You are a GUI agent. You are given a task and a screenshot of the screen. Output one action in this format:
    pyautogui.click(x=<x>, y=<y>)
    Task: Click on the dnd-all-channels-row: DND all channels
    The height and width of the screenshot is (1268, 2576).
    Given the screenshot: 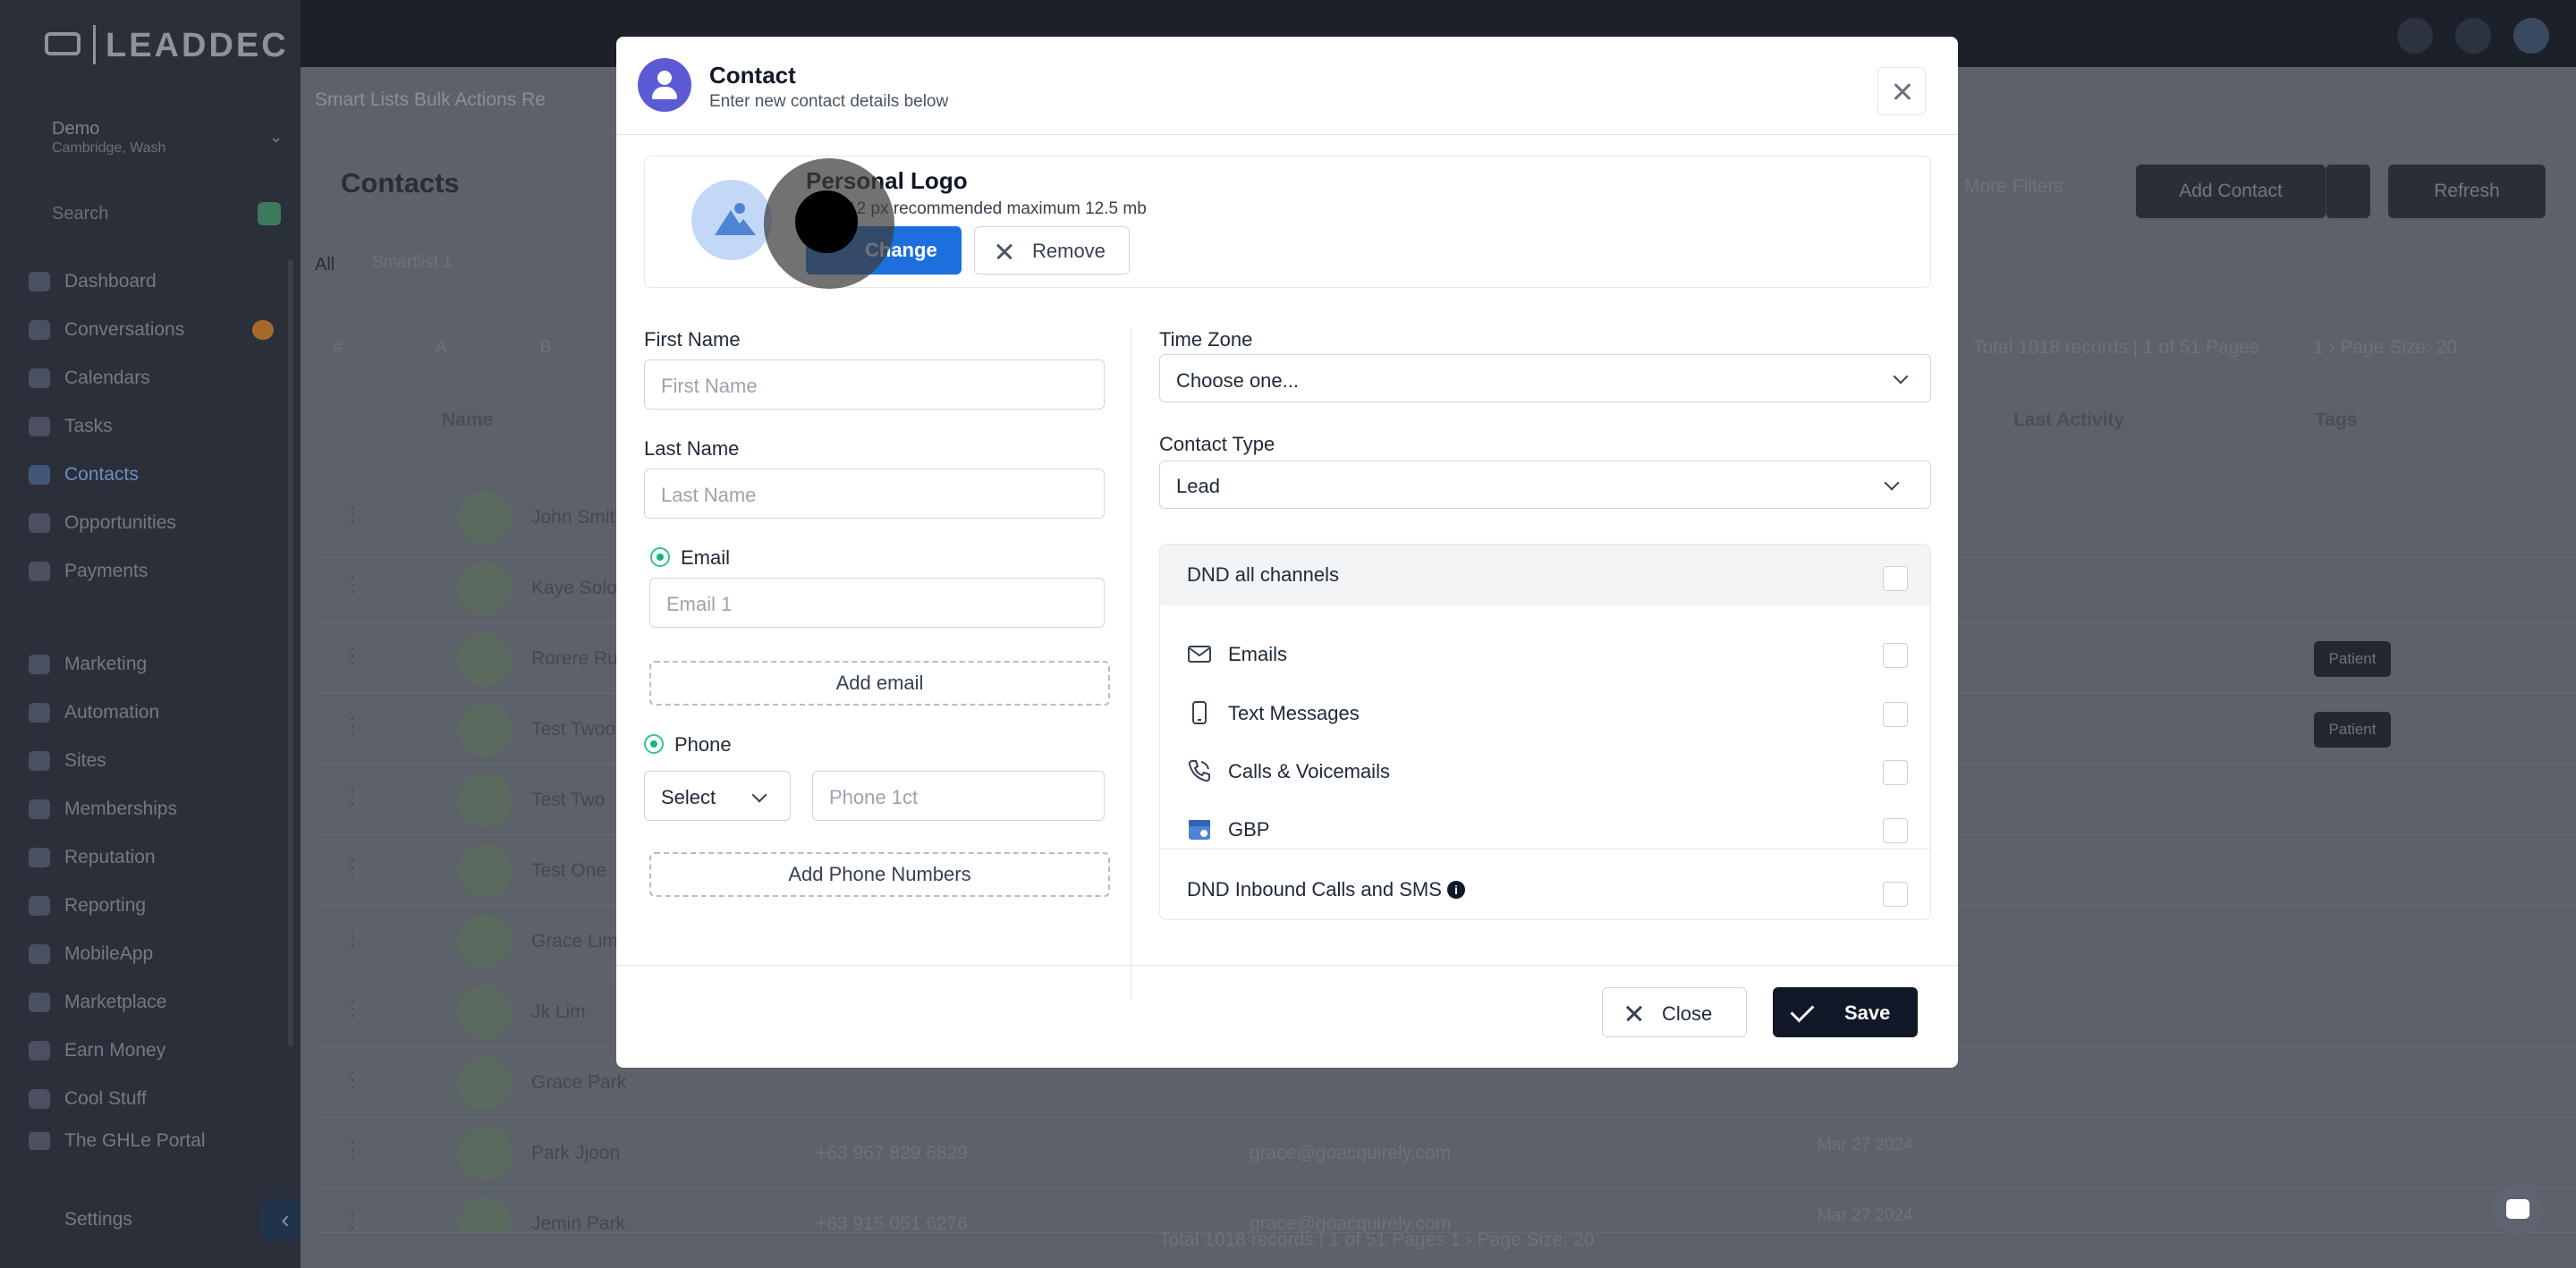 What is the action you would take?
    pyautogui.click(x=1545, y=575)
    